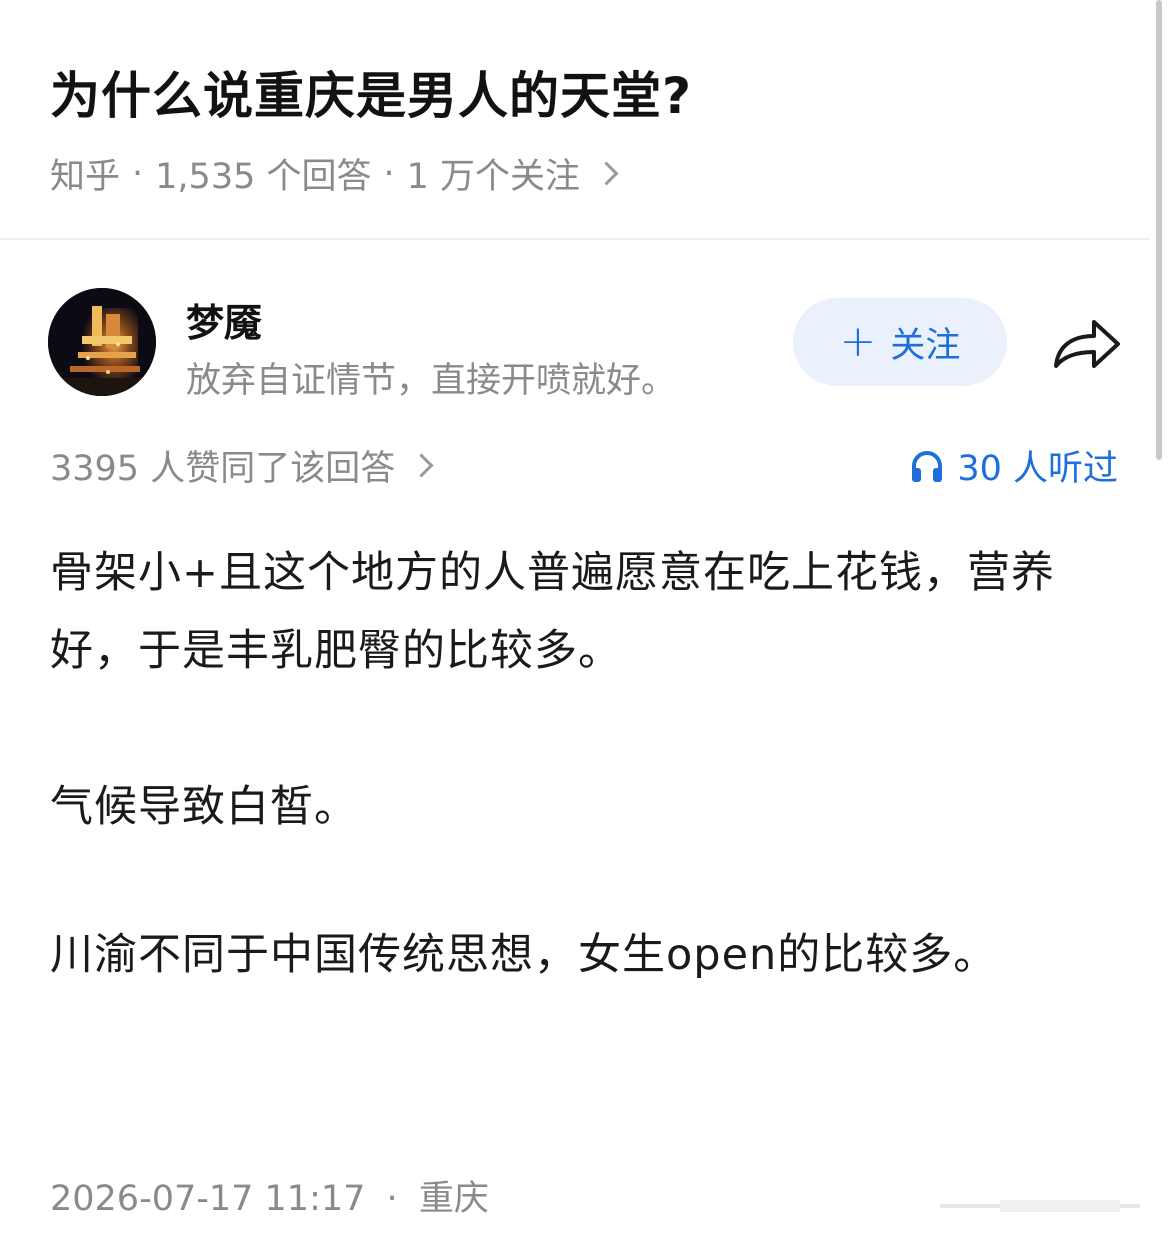 Image resolution: width=1170 pixels, height=1244 pixels. What do you see at coordinates (208, 1199) in the screenshot?
I see `answer-date: 2026-07-17 11:17` at bounding box center [208, 1199].